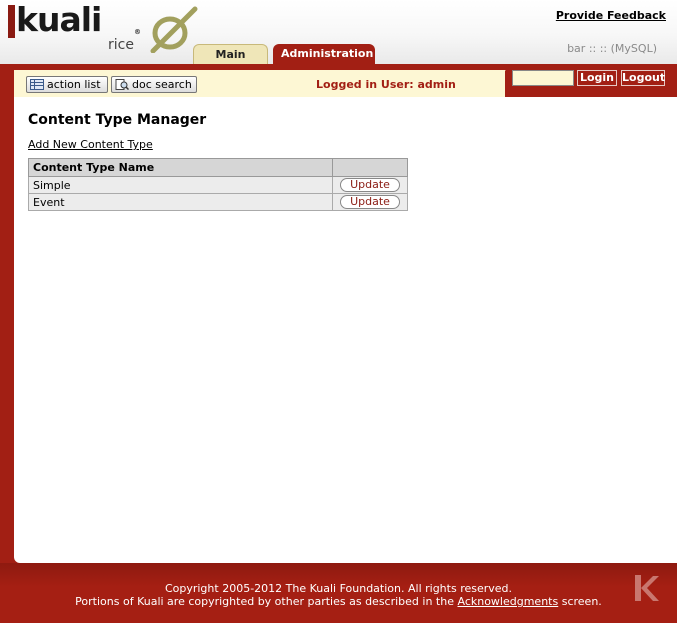  What do you see at coordinates (611, 15) in the screenshot?
I see `provide-feedback-link: Provide Feedback` at bounding box center [611, 15].